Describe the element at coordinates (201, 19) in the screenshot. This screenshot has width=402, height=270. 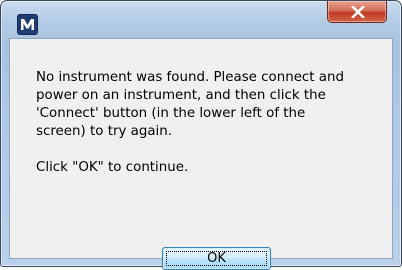
I see `title-bar` at that location.